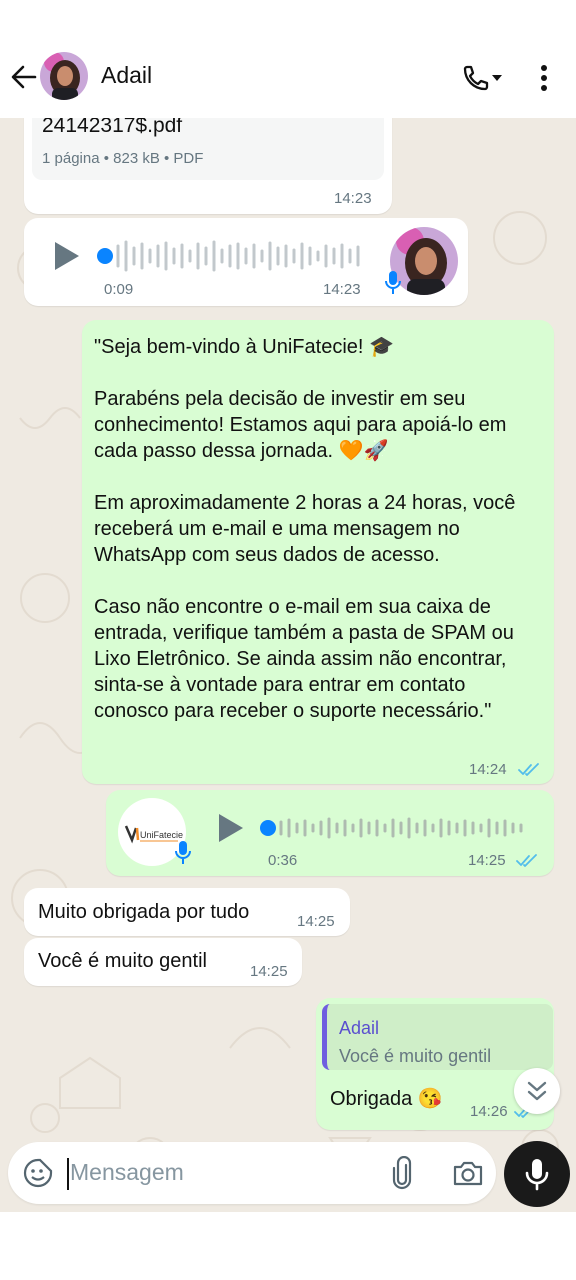 The height and width of the screenshot is (1280, 576). I want to click on text-message-incoming: Você é muito gentil 14:25, so click(163, 962).